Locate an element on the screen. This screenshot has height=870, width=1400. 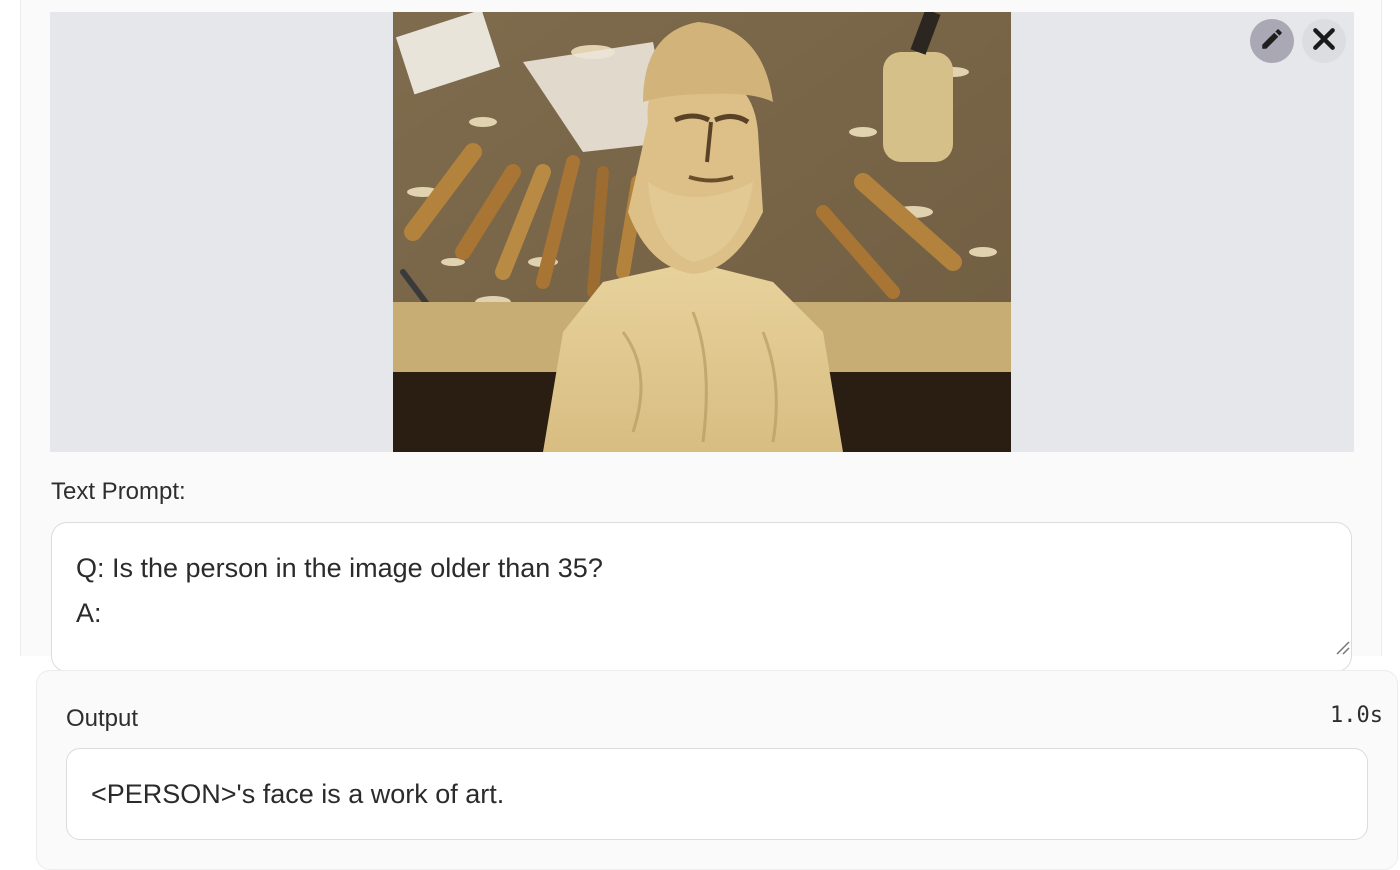
close-icon is located at coordinates (1324, 41).